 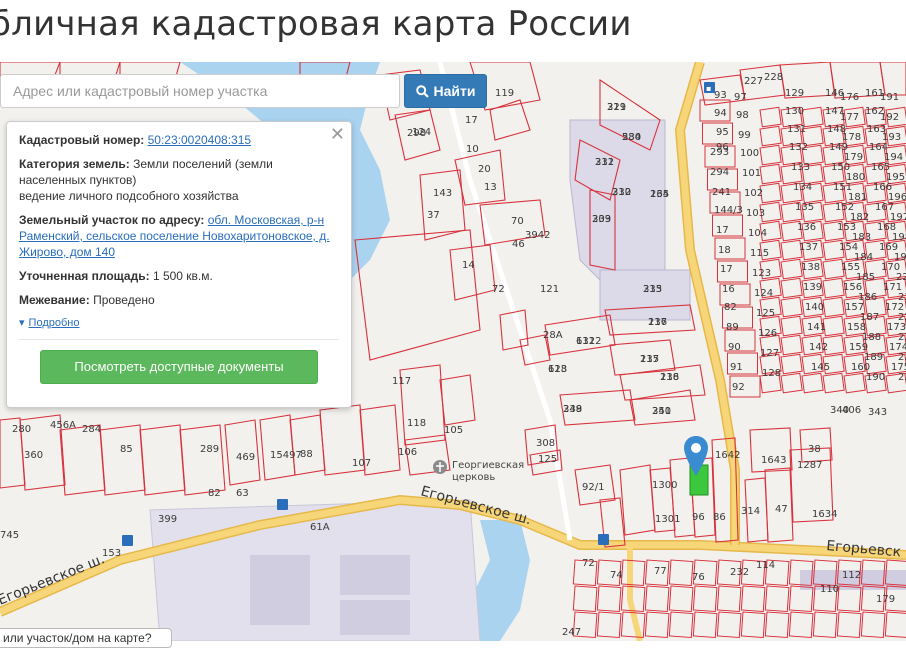 I want to click on cadastral-number-link: 50:23:0020408:315, so click(x=199, y=140).